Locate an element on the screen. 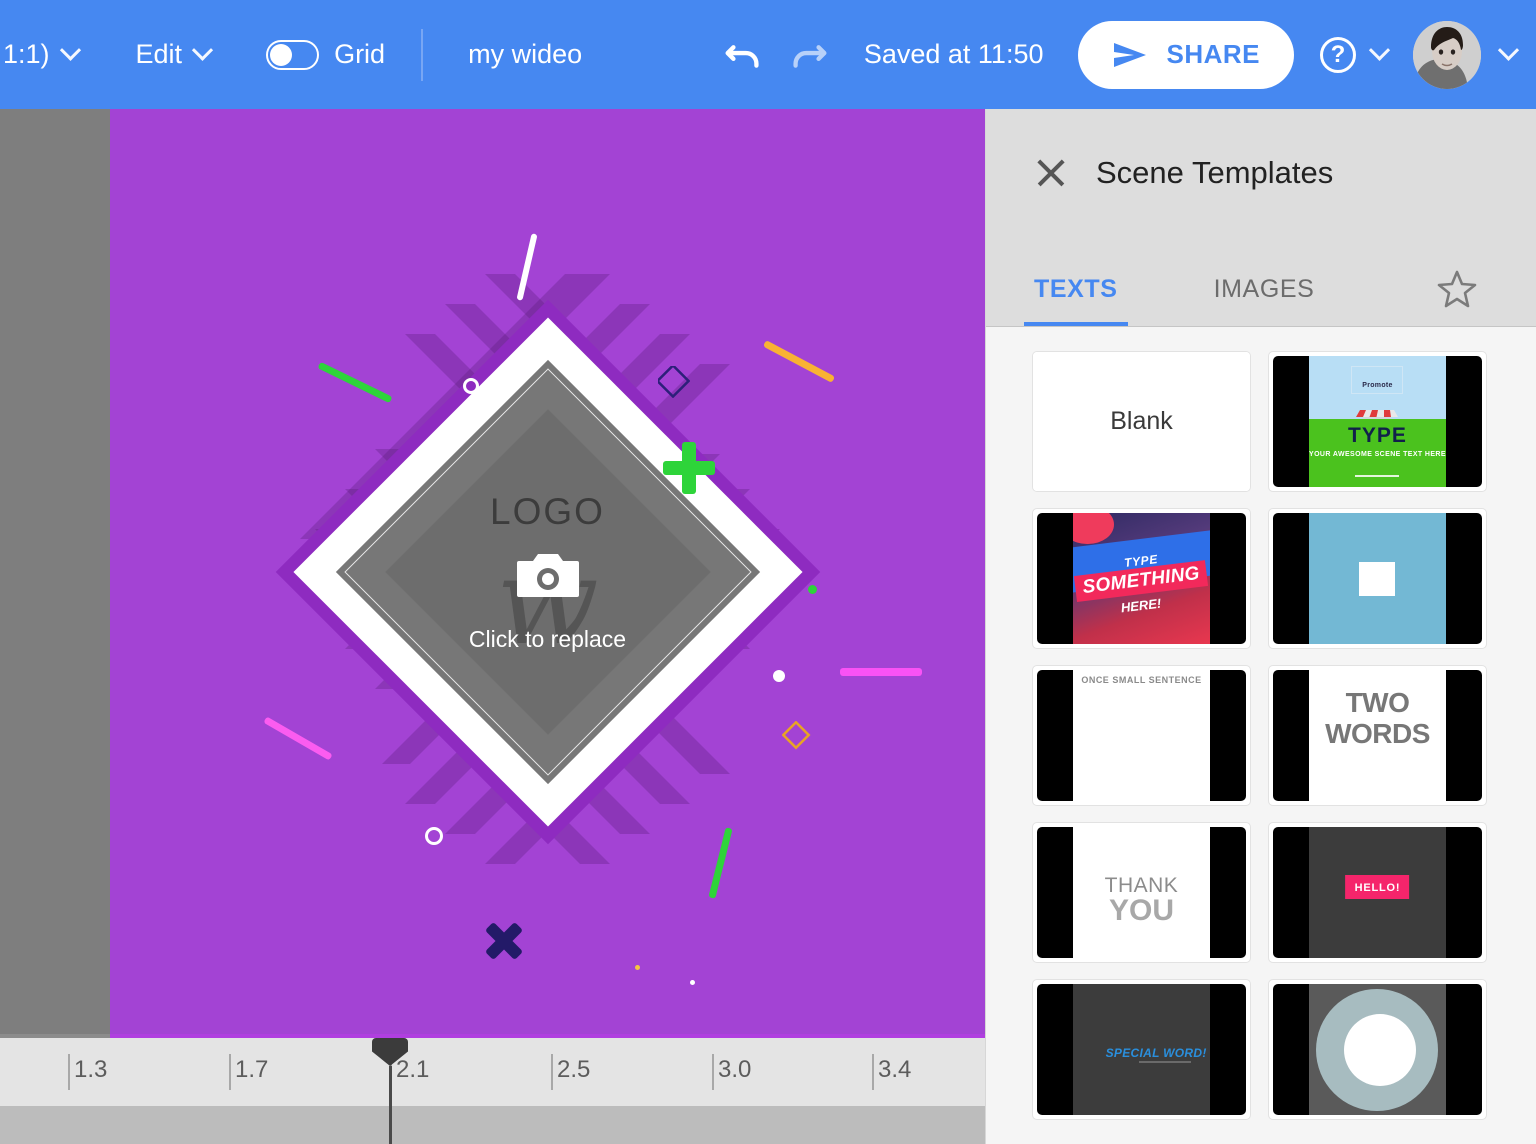  template-hello-label: HELLO! is located at coordinates (1377, 888).